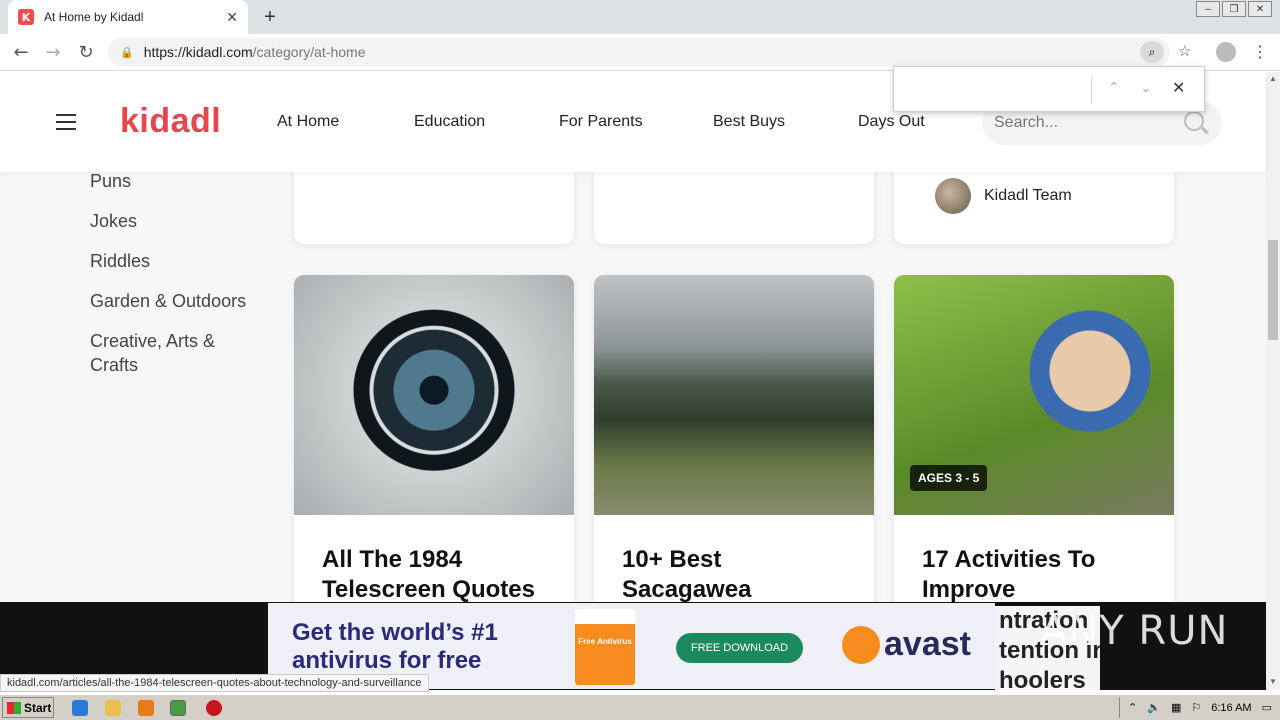  Describe the element at coordinates (605, 647) in the screenshot. I see `ad-product-box: Free Antivirus` at that location.